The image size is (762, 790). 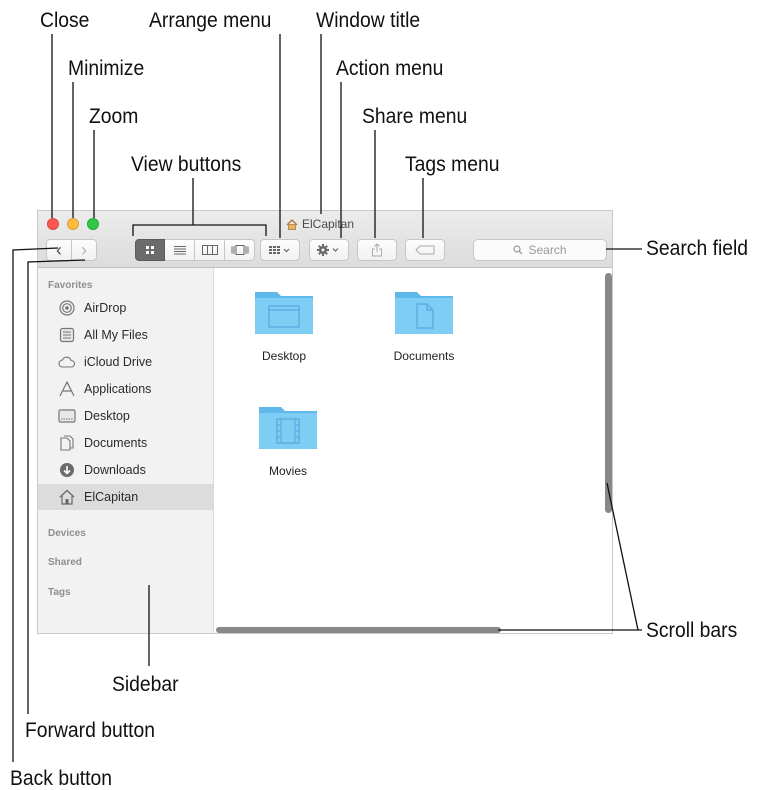 What do you see at coordinates (287, 471) in the screenshot?
I see `file-name: Movies` at bounding box center [287, 471].